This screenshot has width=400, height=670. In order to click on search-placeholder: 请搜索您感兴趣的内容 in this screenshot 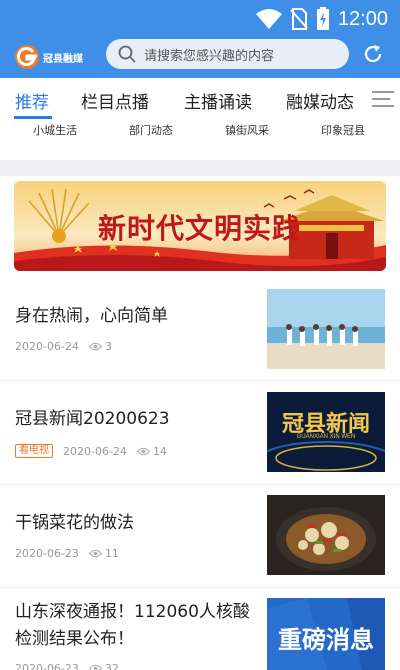, I will do `click(209, 56)`.